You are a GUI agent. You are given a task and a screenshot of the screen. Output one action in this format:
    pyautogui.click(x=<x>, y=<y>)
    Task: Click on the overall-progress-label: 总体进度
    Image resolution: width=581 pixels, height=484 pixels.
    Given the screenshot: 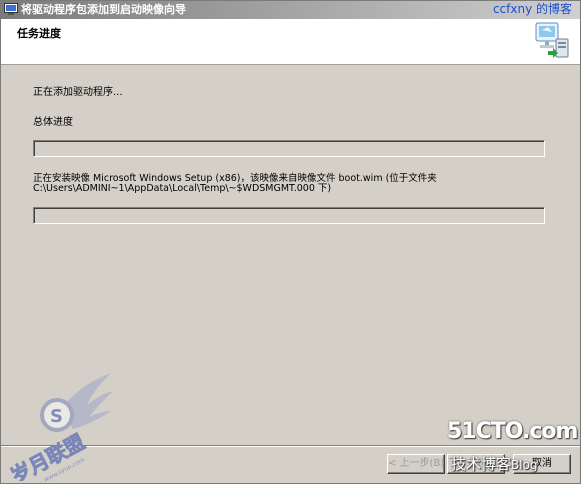 What is the action you would take?
    pyautogui.click(x=53, y=122)
    